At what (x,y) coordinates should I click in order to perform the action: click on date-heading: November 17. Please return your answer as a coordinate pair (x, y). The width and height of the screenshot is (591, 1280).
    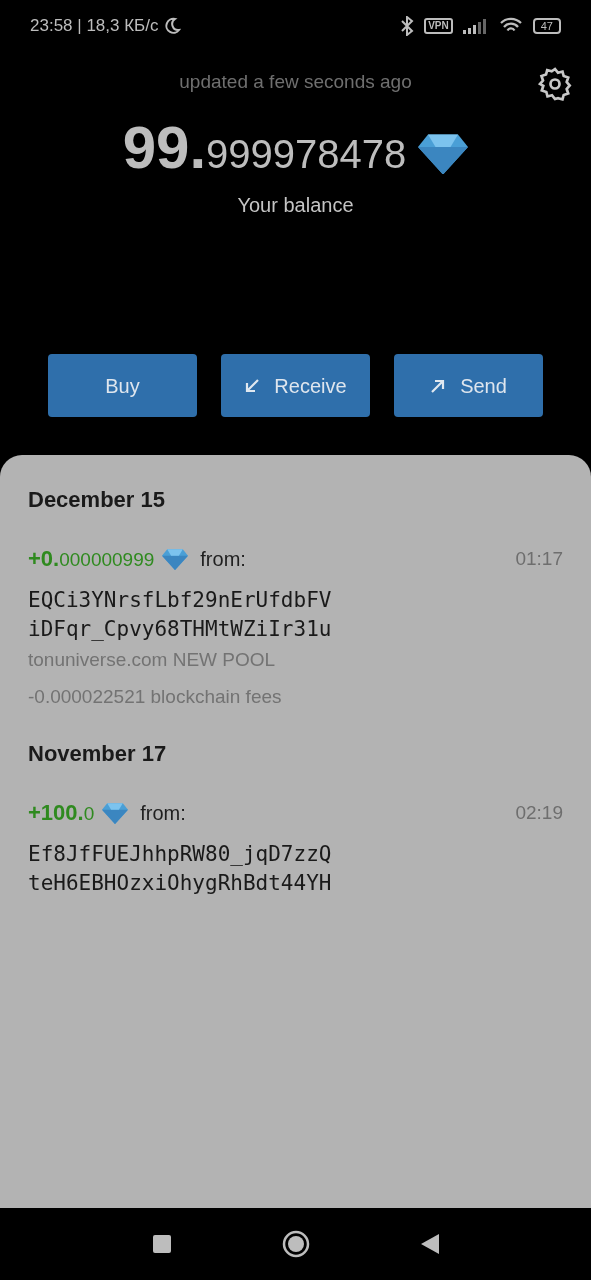
    Looking at the image, I should click on (98, 754).